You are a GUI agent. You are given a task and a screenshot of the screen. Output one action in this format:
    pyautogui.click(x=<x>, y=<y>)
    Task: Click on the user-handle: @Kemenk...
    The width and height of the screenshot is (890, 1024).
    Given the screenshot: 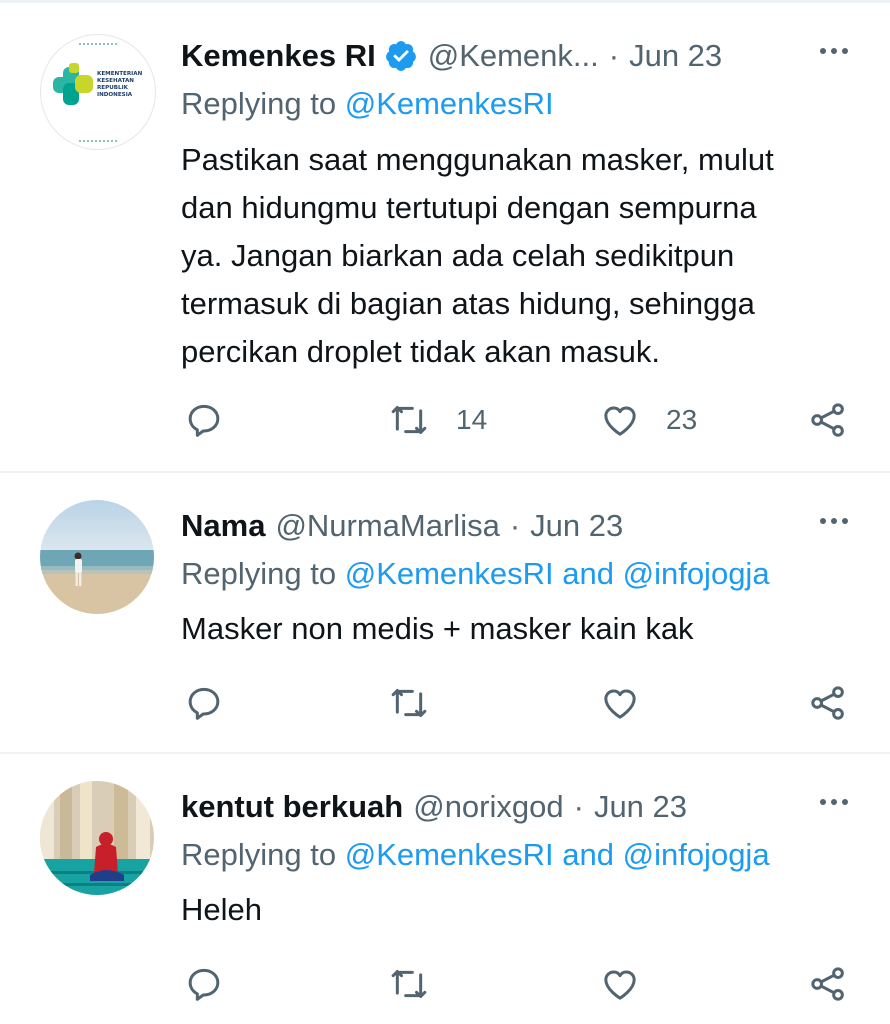 What is the action you would take?
    pyautogui.click(x=513, y=56)
    